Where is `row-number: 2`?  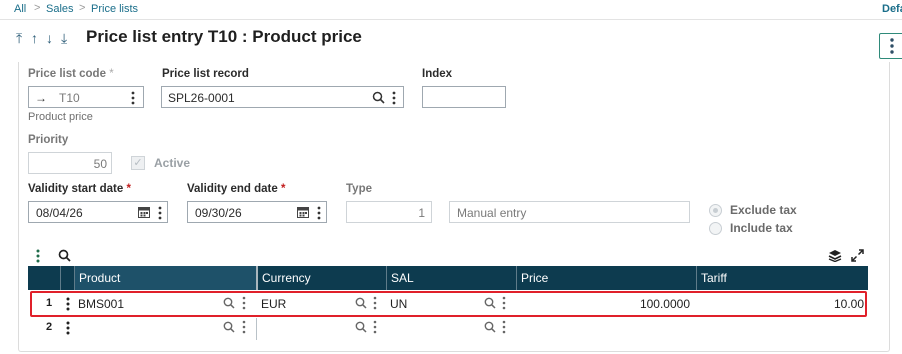
row-number: 2 is located at coordinates (49, 327).